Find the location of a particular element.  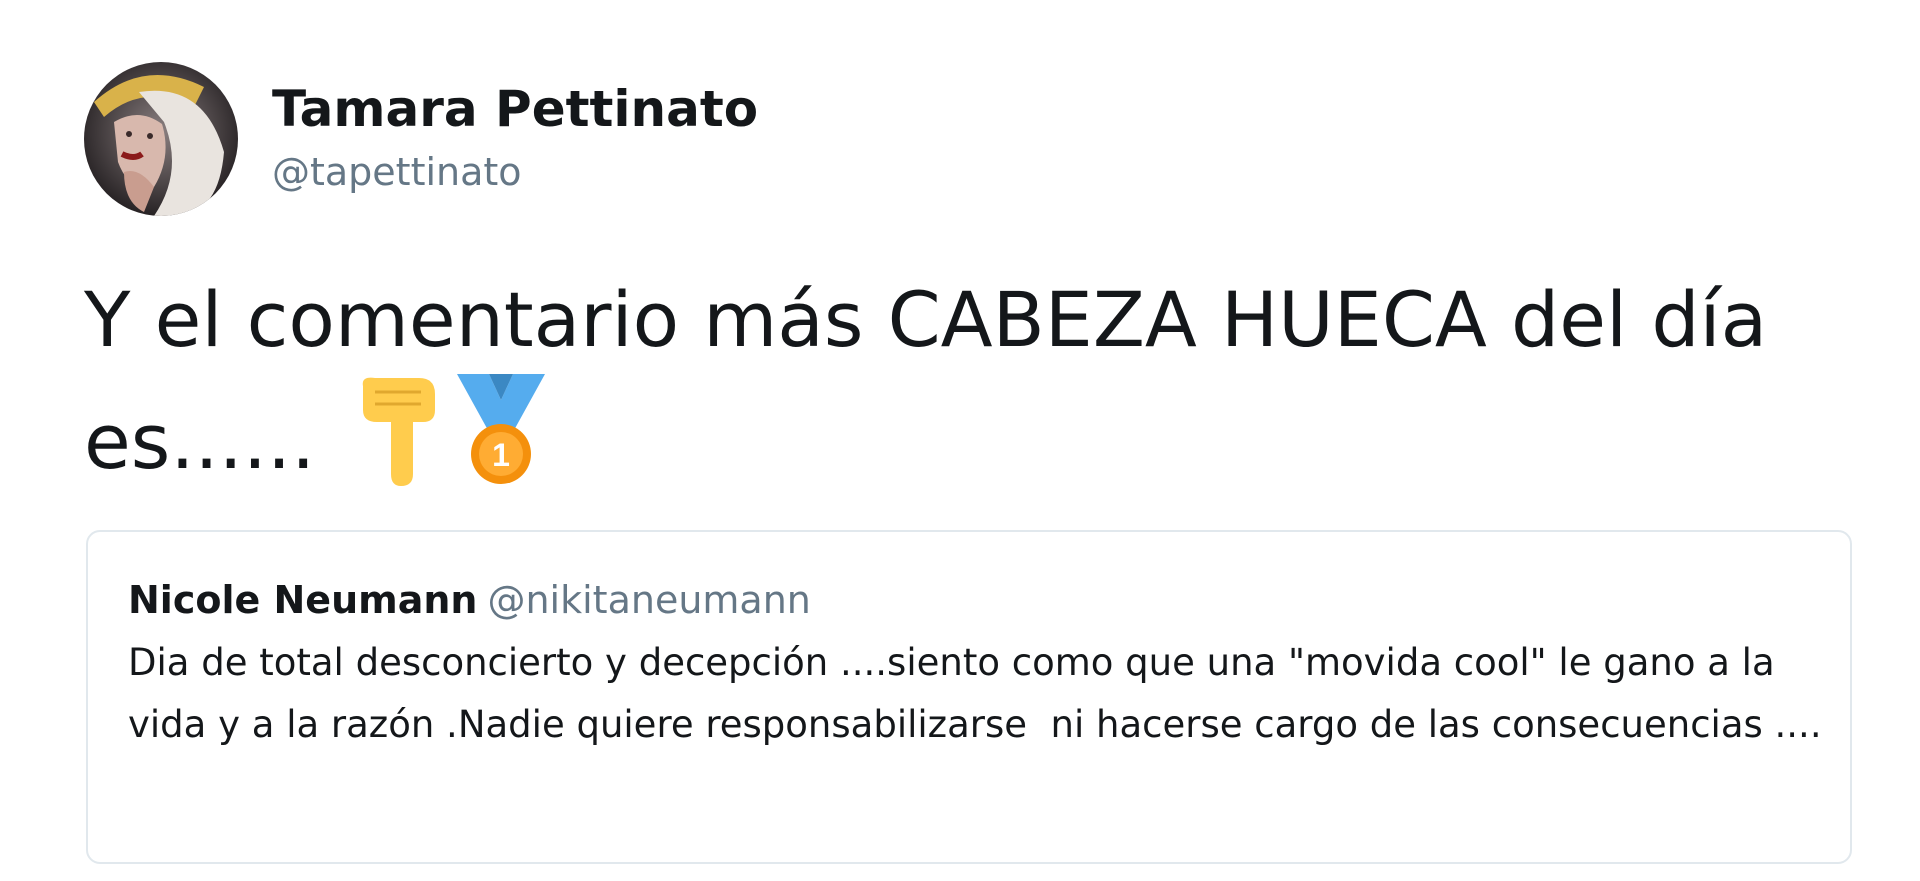

tweet-text-line-2: es...... 1 is located at coordinates (964, 444).